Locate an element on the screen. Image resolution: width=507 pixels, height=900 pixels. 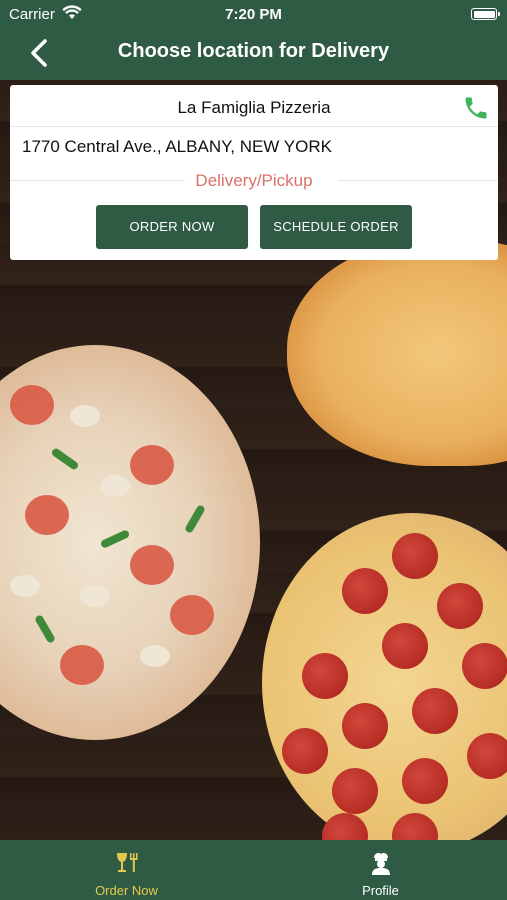
tab-bar: Order Now Profile is located at coordinates (253, 870).